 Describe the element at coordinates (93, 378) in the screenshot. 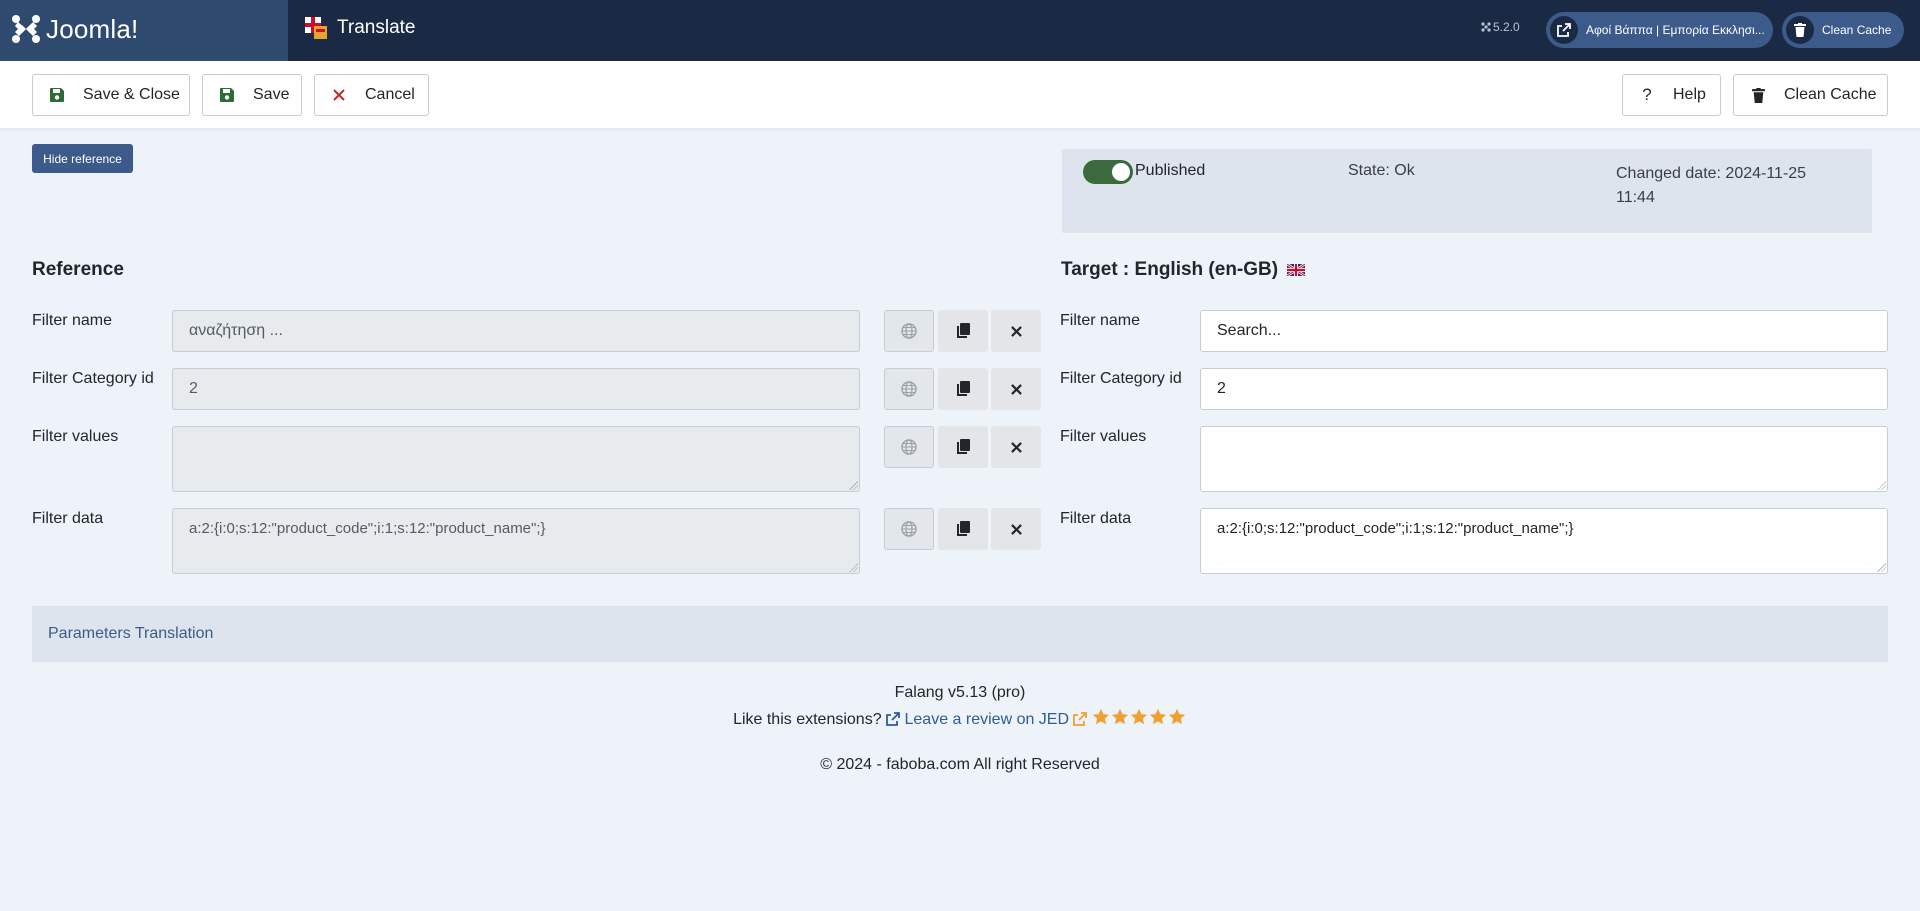

I see `ref-filter-category-label: Filter Category id` at that location.